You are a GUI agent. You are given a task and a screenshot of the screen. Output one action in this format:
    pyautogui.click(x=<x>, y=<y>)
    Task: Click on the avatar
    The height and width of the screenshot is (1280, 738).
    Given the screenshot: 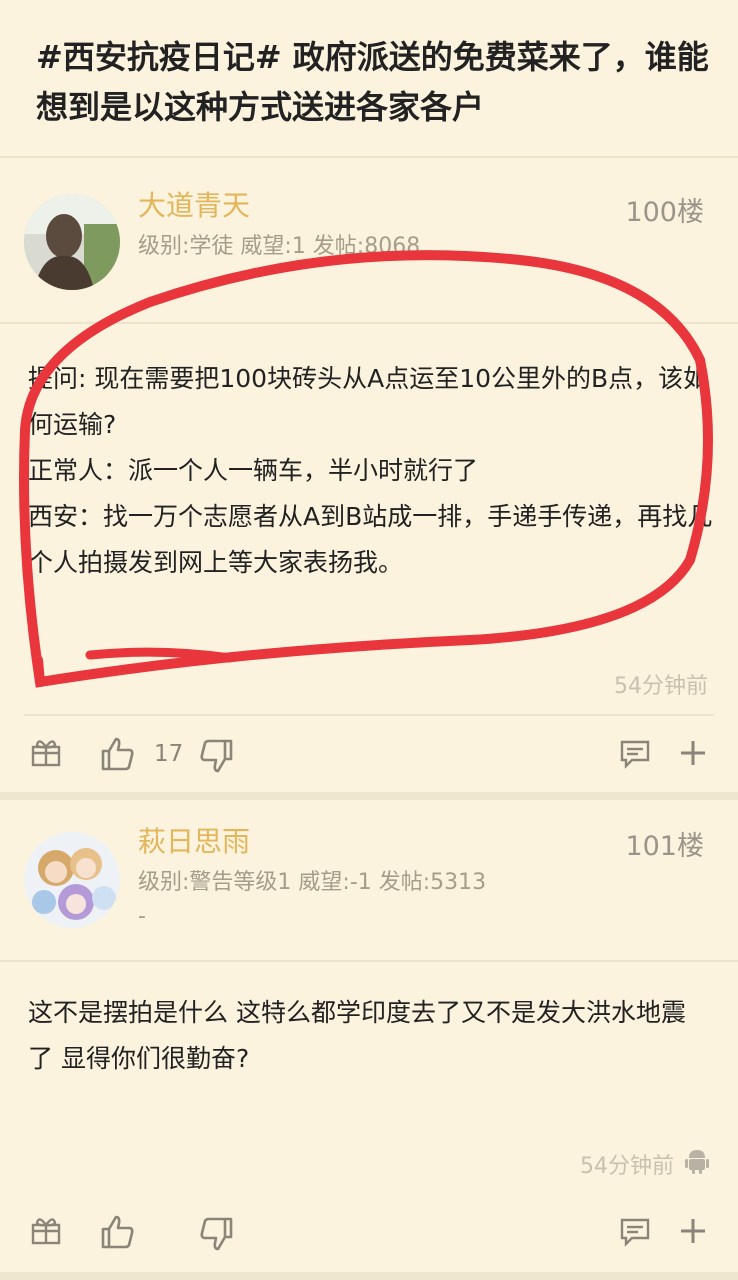 What is the action you would take?
    pyautogui.click(x=72, y=880)
    